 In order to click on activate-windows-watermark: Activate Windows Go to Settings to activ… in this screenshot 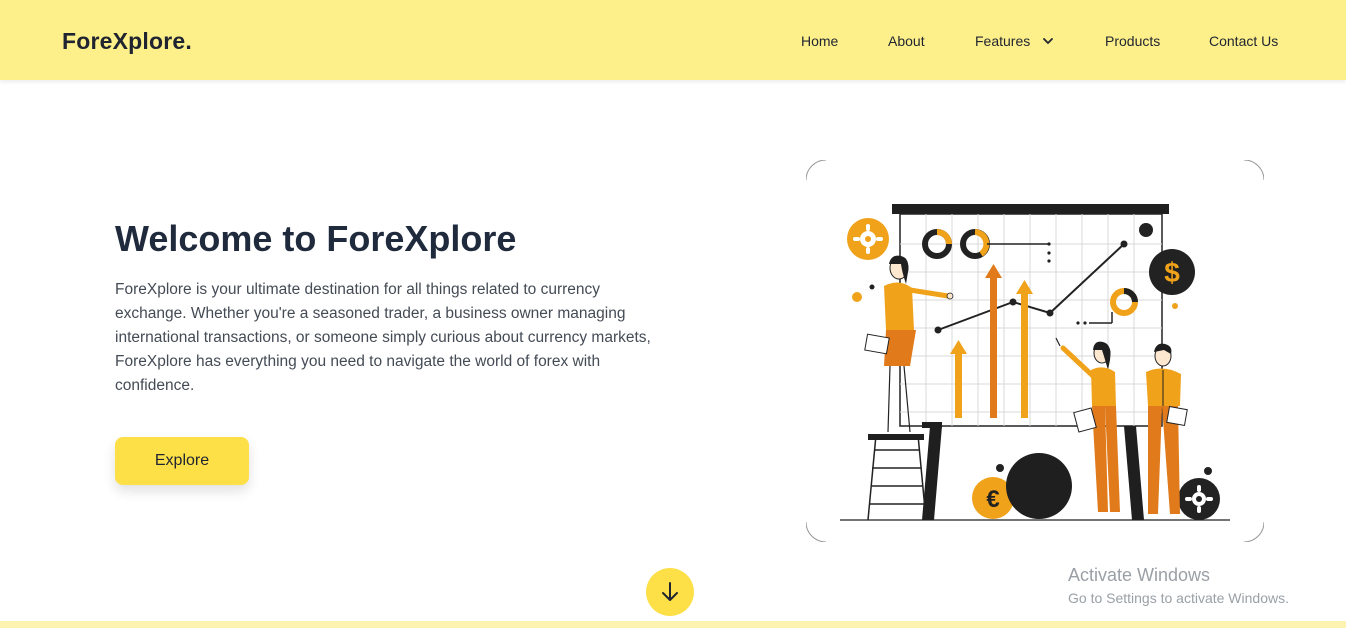, I will do `click(1178, 585)`.